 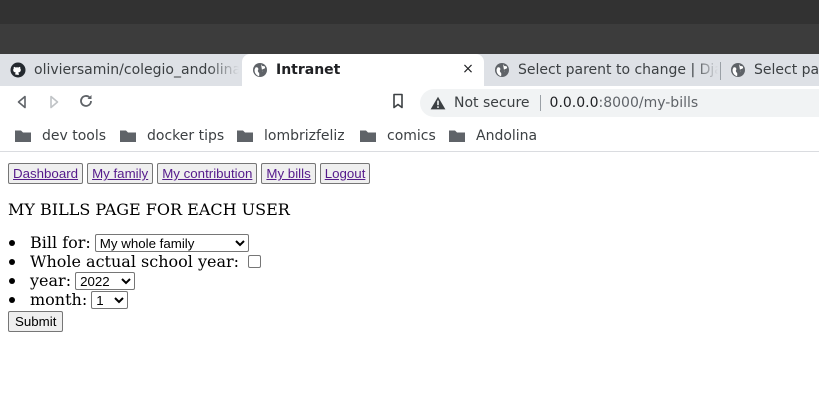 What do you see at coordinates (648, 103) in the screenshot?
I see `url-path: :8000/my-bills` at bounding box center [648, 103].